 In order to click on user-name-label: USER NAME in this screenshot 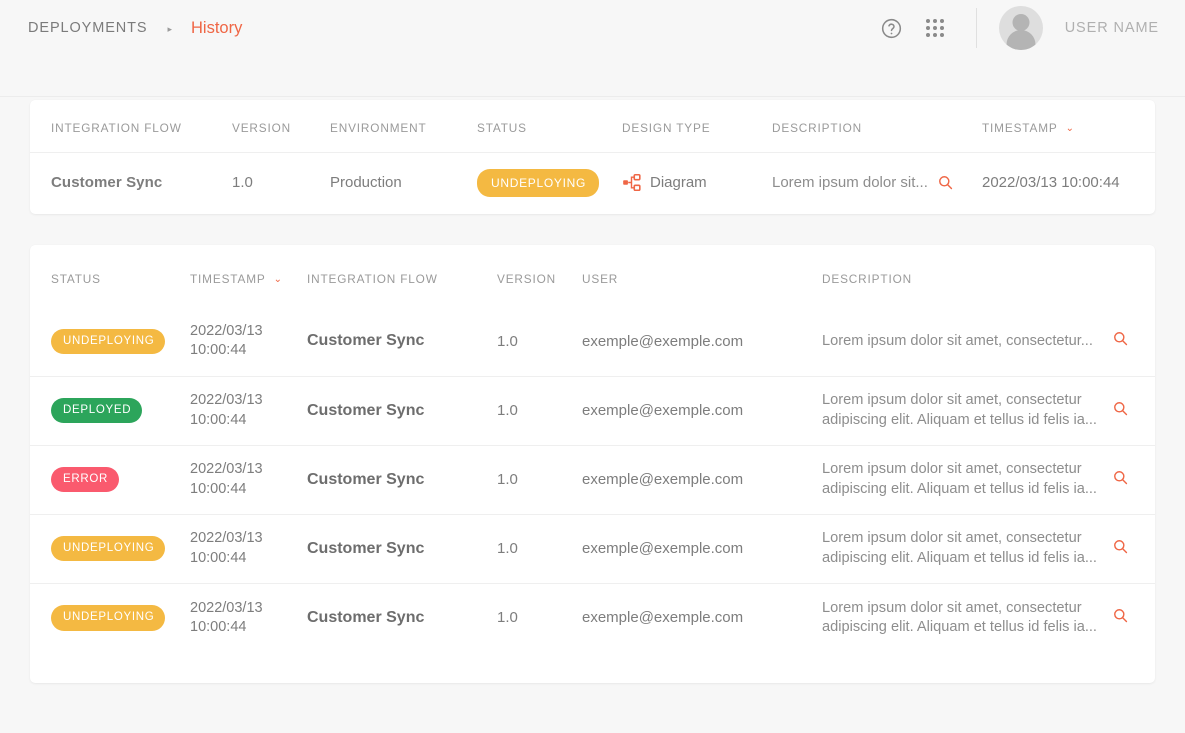, I will do `click(1112, 28)`.